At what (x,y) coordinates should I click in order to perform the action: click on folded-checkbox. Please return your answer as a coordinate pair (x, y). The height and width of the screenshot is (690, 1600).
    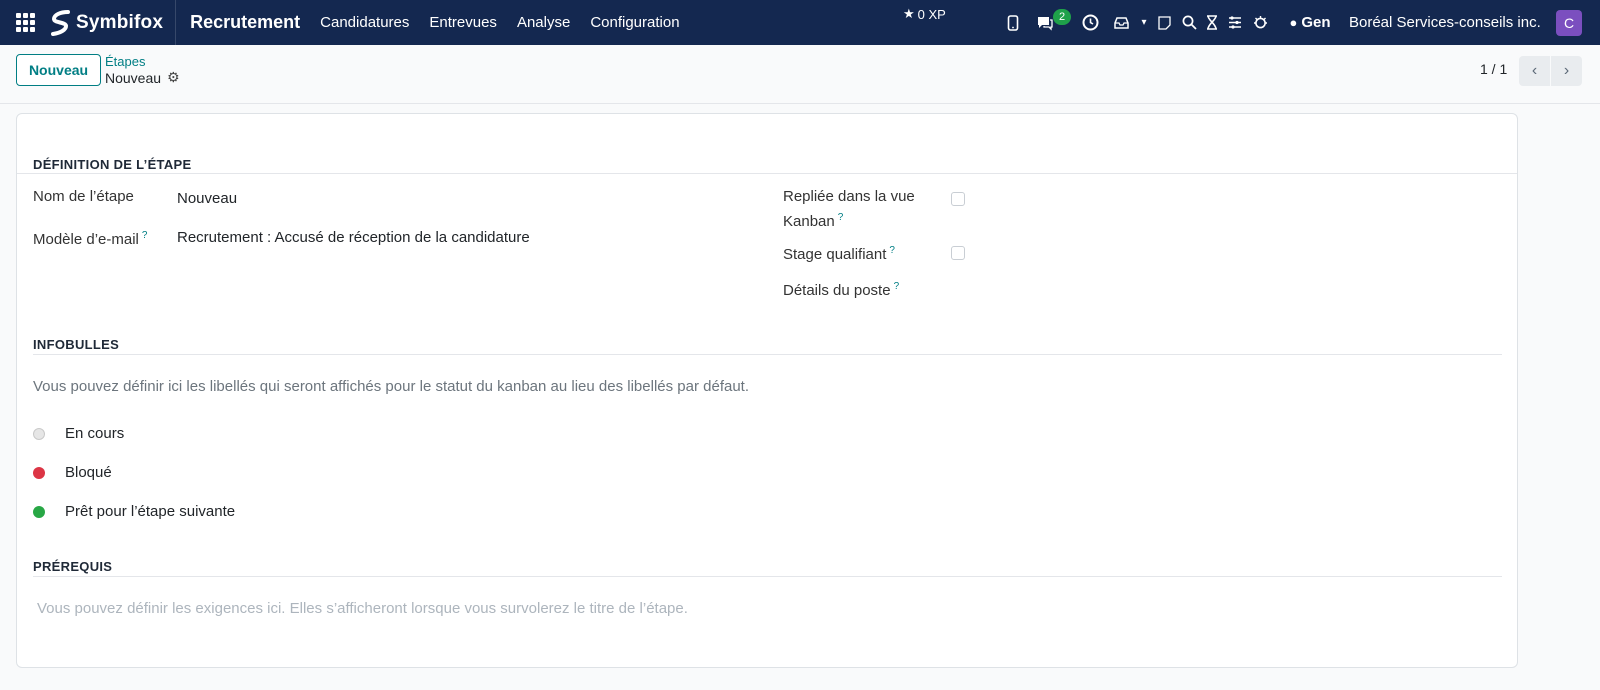
    Looking at the image, I should click on (958, 199).